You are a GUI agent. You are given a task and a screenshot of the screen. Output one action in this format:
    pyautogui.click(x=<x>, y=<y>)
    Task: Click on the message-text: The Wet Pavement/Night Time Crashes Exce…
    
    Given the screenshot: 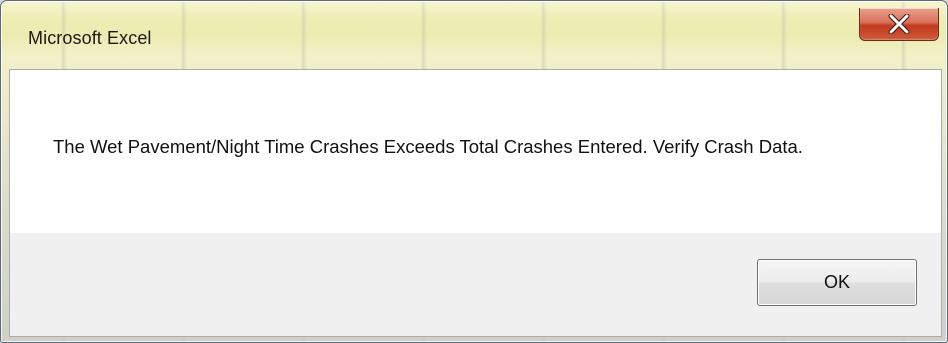 What is the action you would take?
    pyautogui.click(x=428, y=146)
    